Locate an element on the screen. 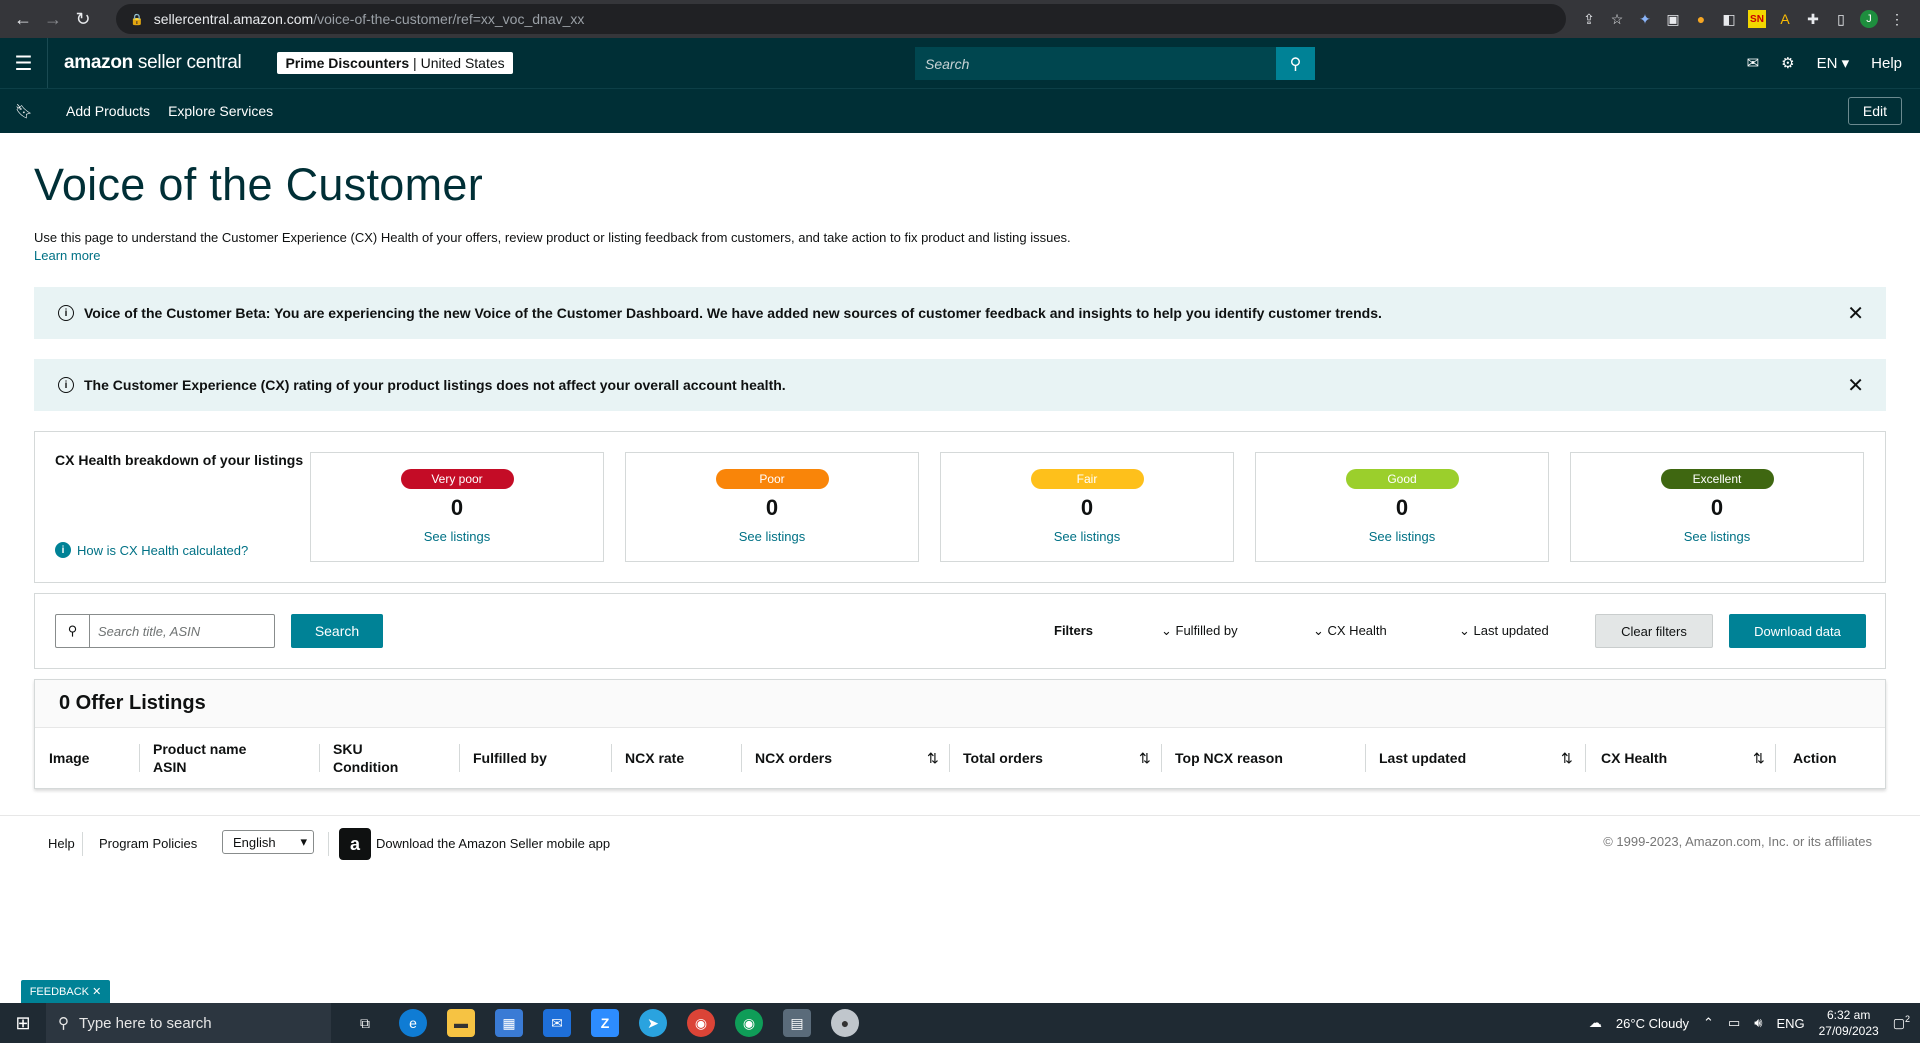 The width and height of the screenshot is (1920, 1043). profile-avatar: J is located at coordinates (1869, 19).